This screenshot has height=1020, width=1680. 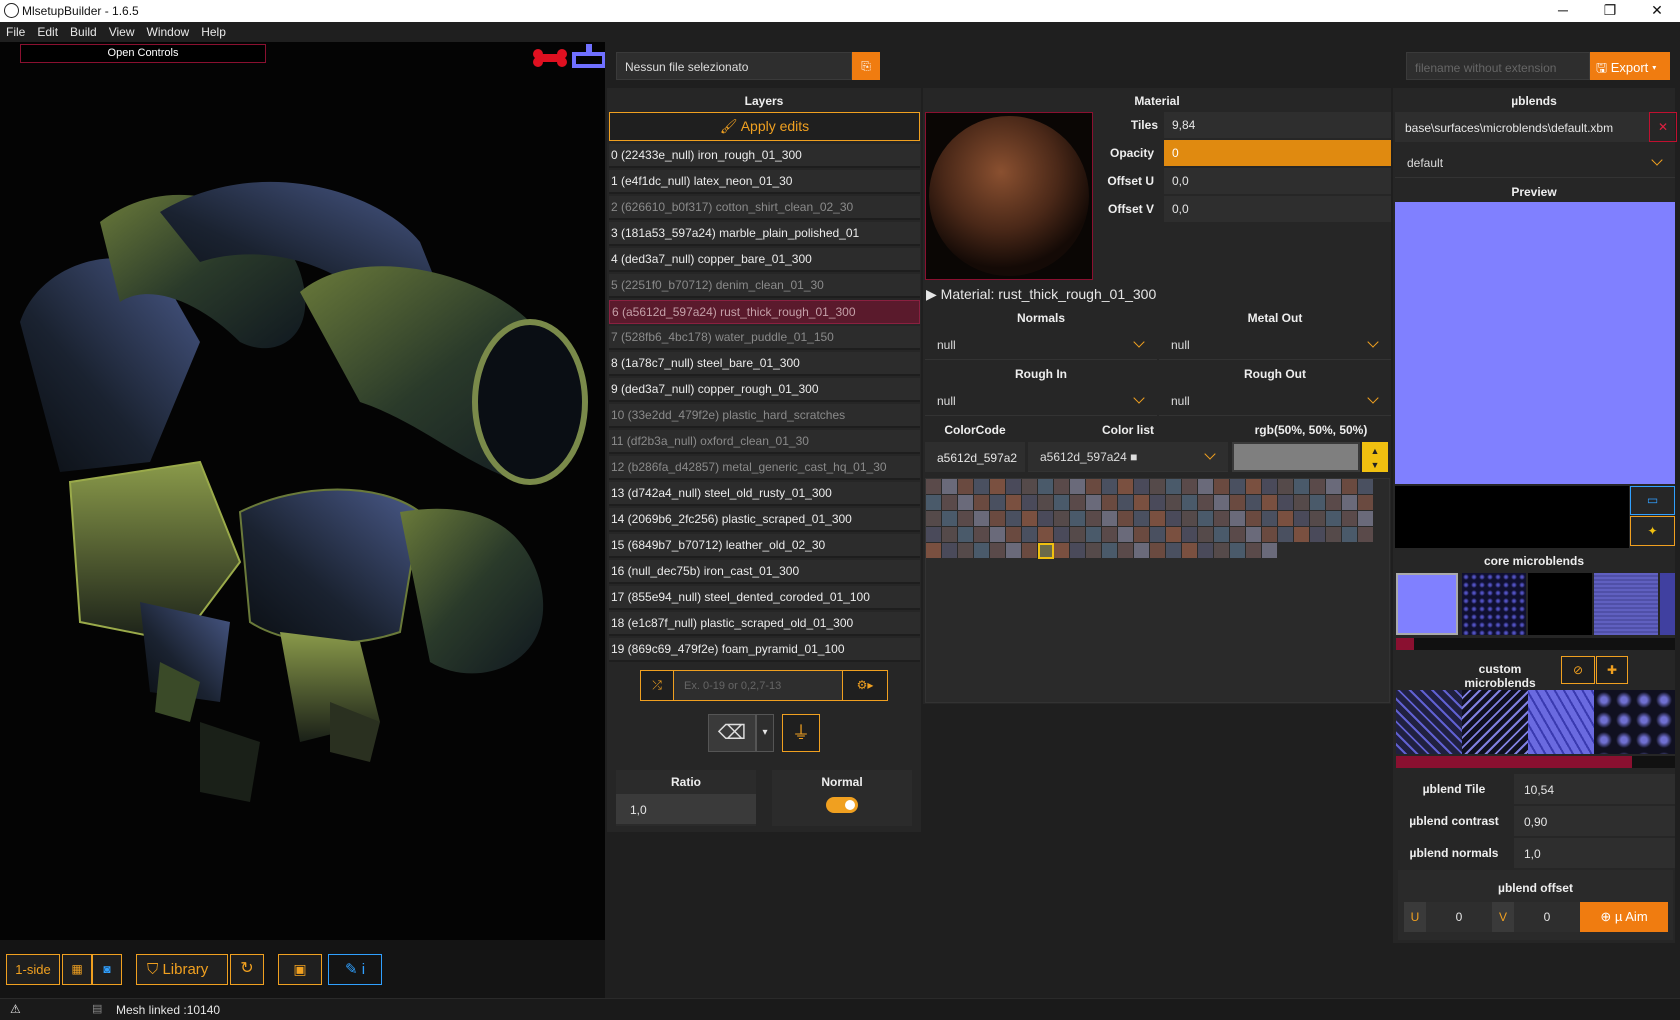 I want to click on material-name-row: ▶ Material: rust_thick_rough_01_300, so click(x=1041, y=294).